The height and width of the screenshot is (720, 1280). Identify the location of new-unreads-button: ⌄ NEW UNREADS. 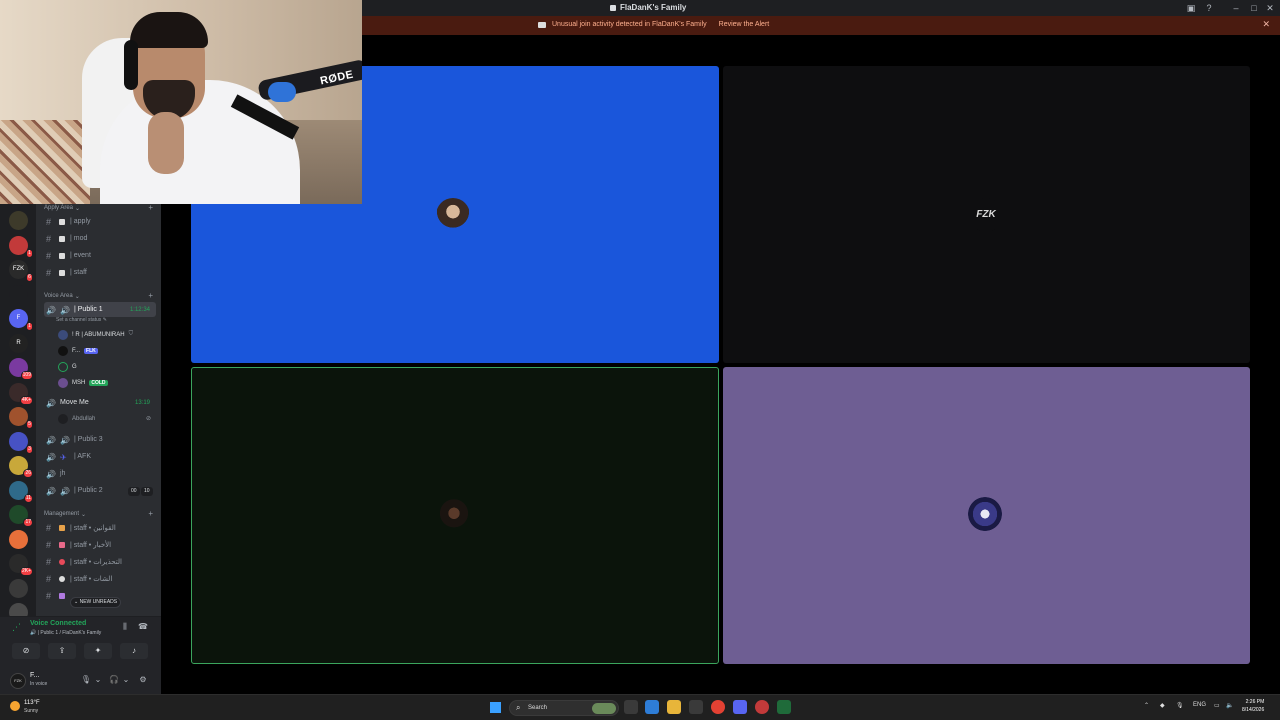
(96, 602).